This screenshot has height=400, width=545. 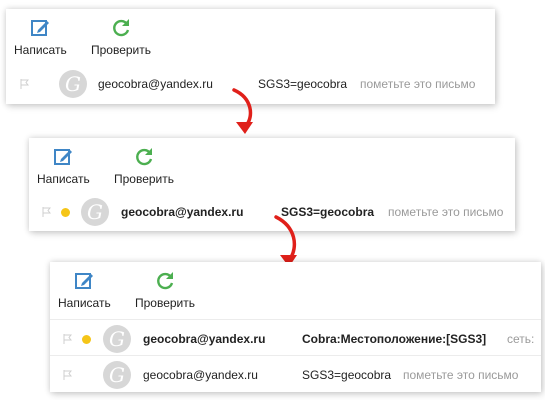 What do you see at coordinates (521, 339) in the screenshot?
I see `snippet: сеть:` at bounding box center [521, 339].